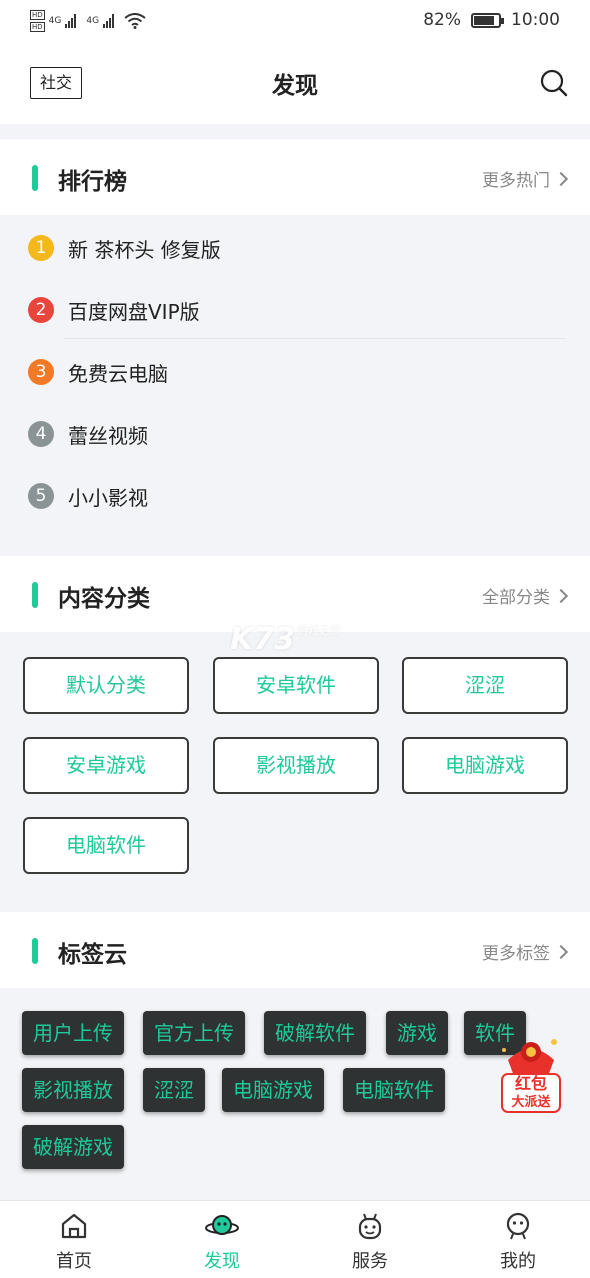  Describe the element at coordinates (104, 599) in the screenshot. I see `categories-title: 内容分类` at that location.